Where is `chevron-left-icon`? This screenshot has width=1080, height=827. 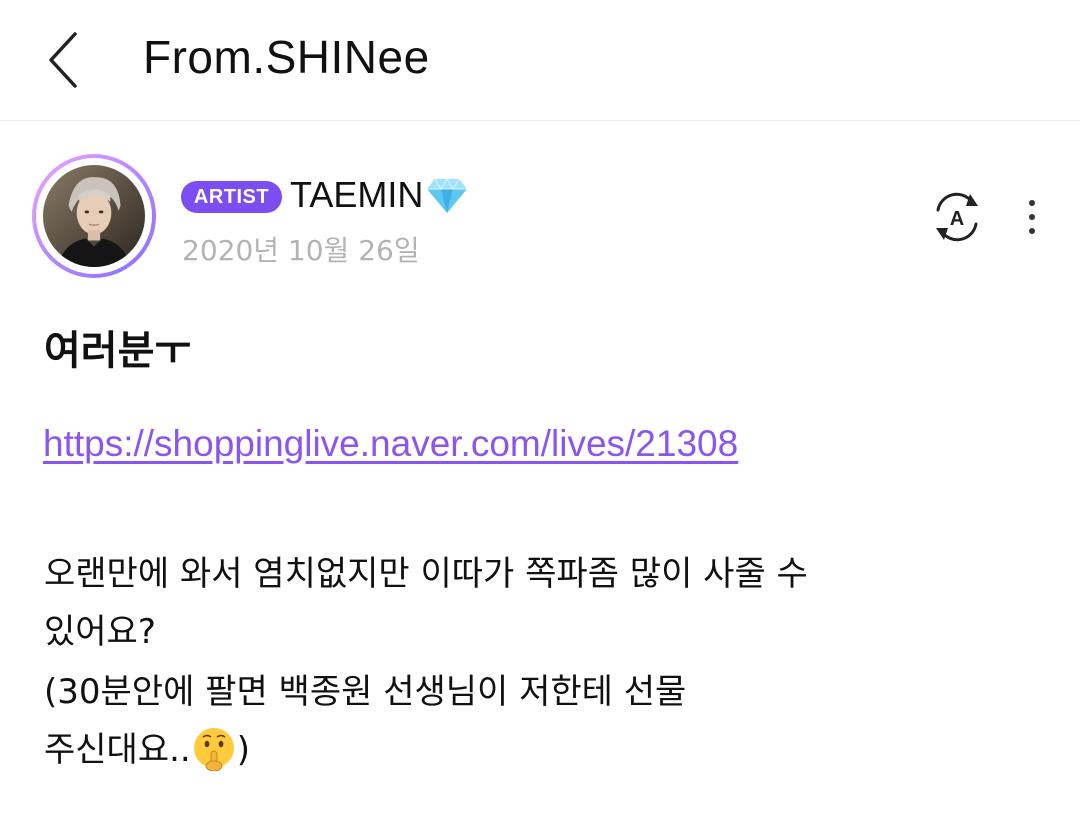 chevron-left-icon is located at coordinates (63, 60).